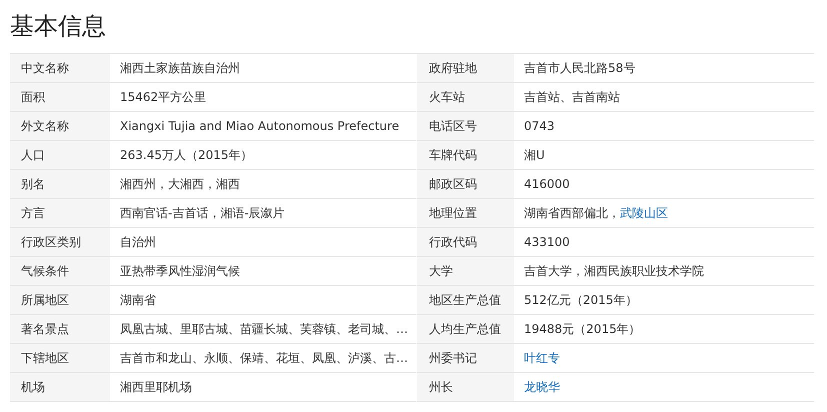 This screenshot has height=412, width=827. What do you see at coordinates (465, 213) in the screenshot?
I see `field-label: 地理位置` at bounding box center [465, 213].